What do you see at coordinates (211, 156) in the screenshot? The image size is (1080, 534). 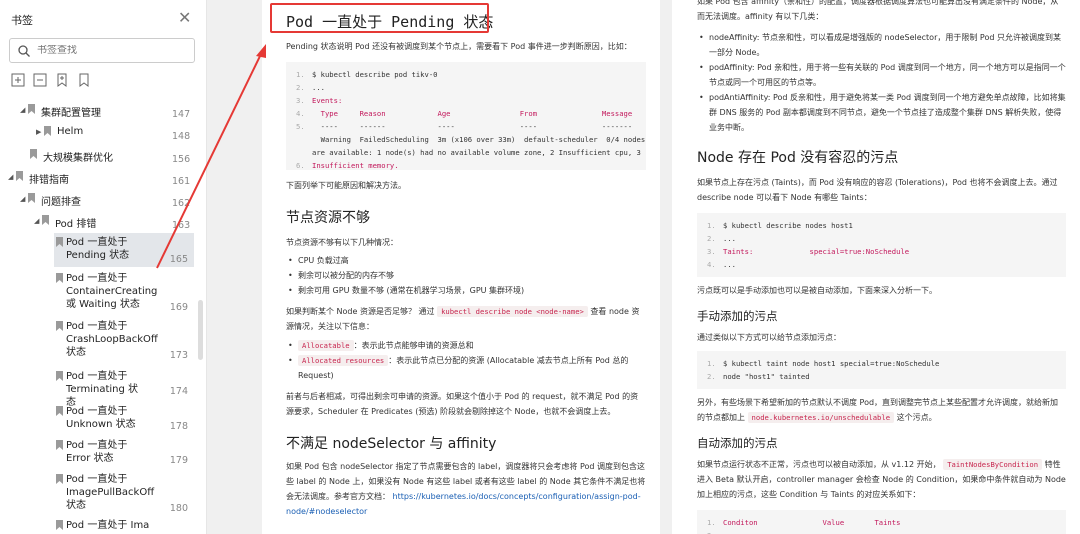 I see `annotation-arrow` at bounding box center [211, 156].